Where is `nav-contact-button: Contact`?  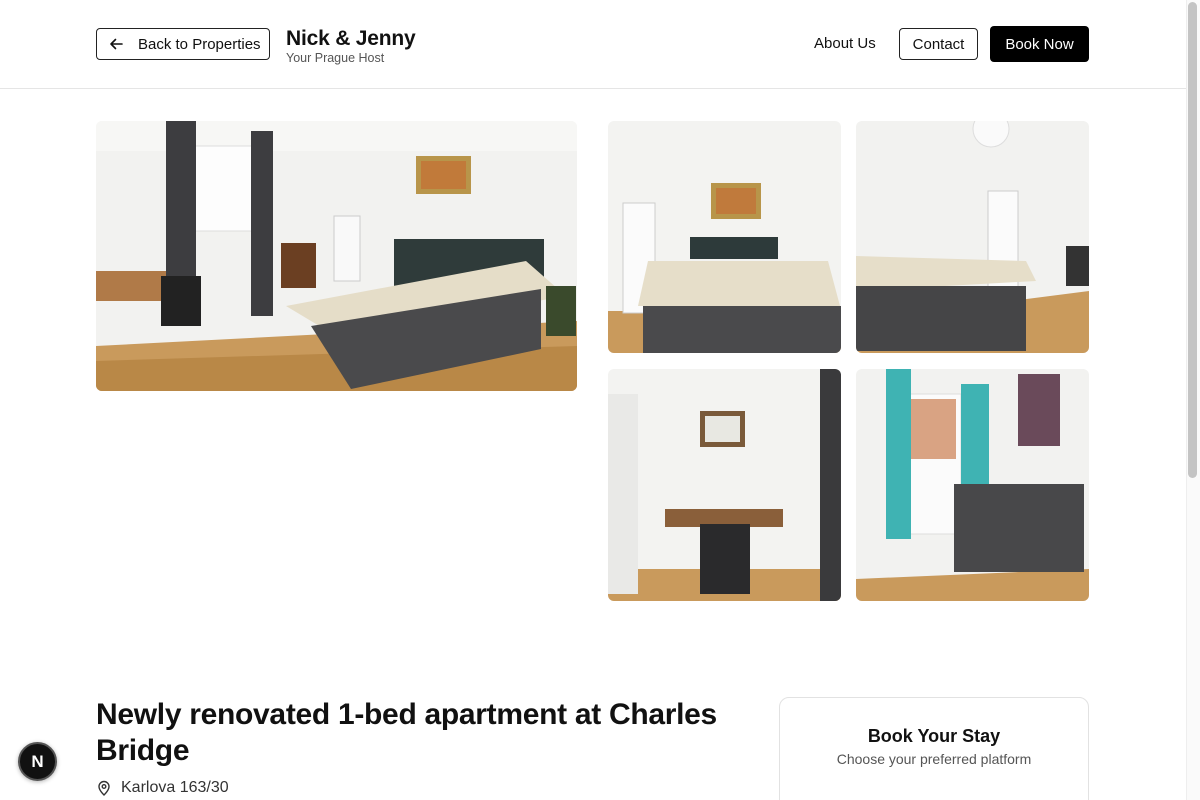 nav-contact-button: Contact is located at coordinates (938, 44).